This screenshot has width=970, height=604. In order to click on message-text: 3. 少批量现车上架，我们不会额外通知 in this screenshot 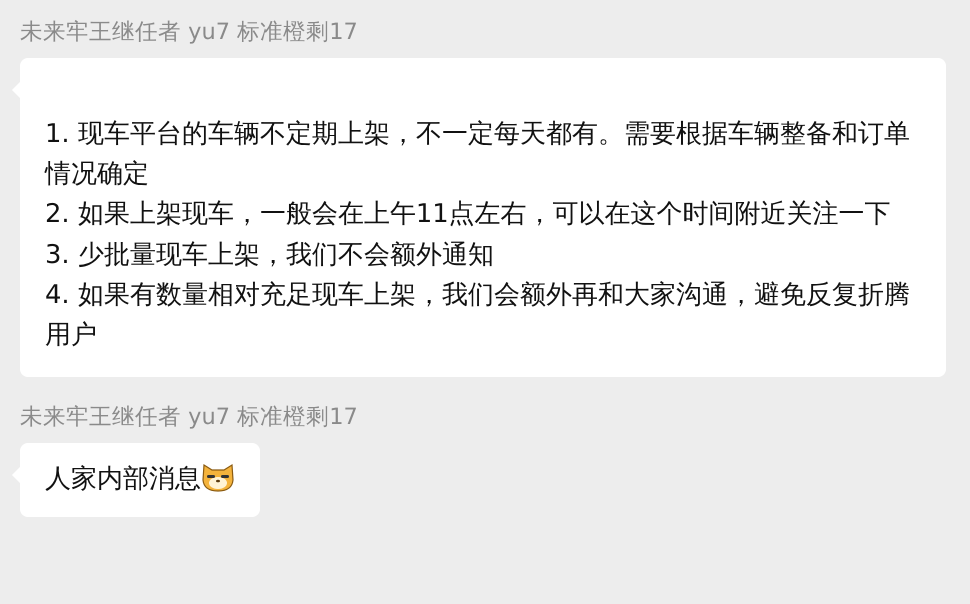, I will do `click(269, 255)`.